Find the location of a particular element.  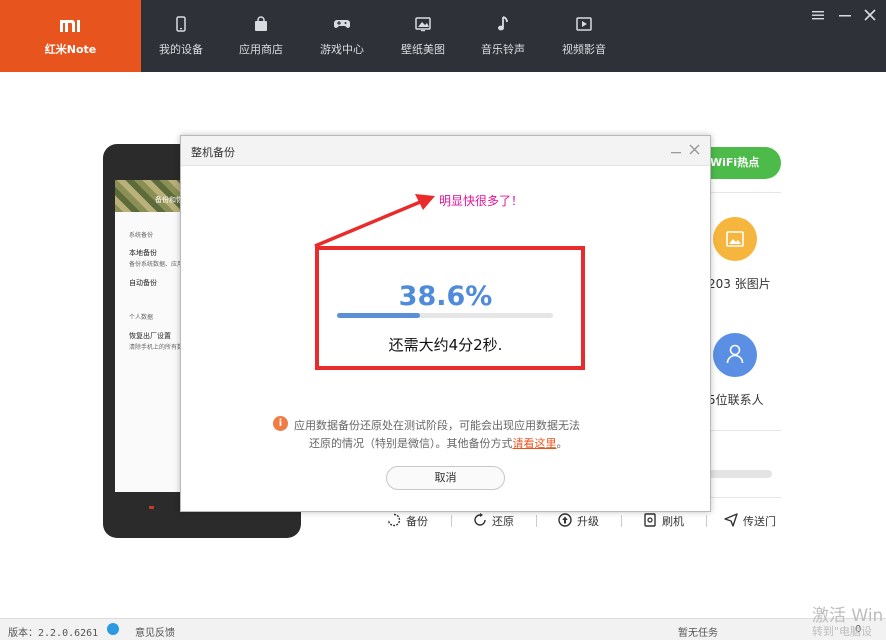

nav-label: 壁纸美图 is located at coordinates (423, 49).